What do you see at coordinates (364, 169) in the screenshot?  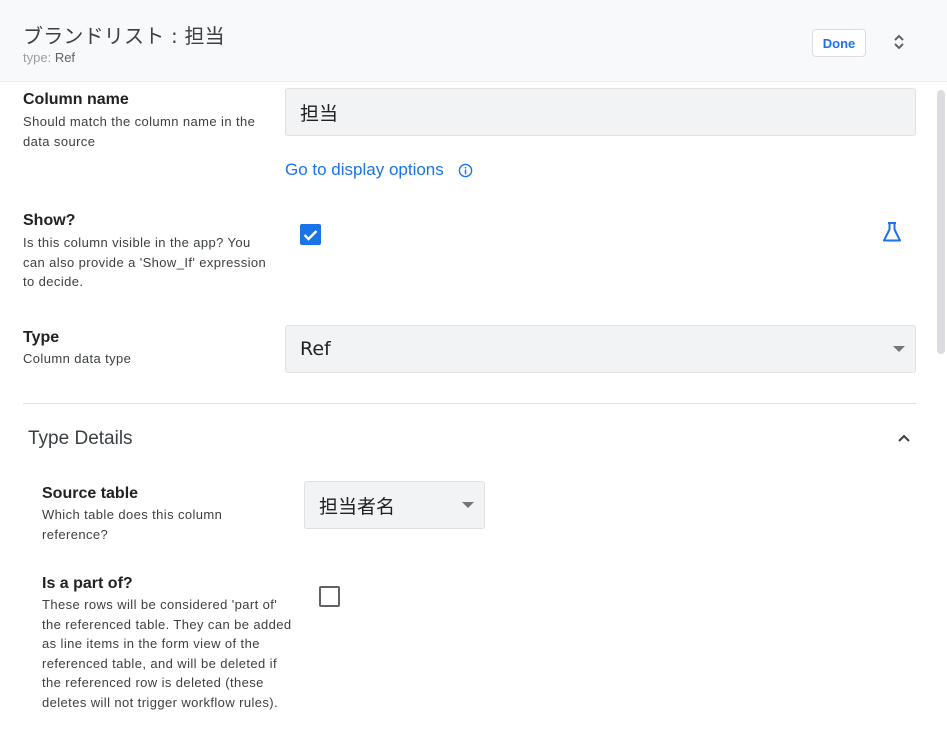 I see `display-options-label: Go to display options` at bounding box center [364, 169].